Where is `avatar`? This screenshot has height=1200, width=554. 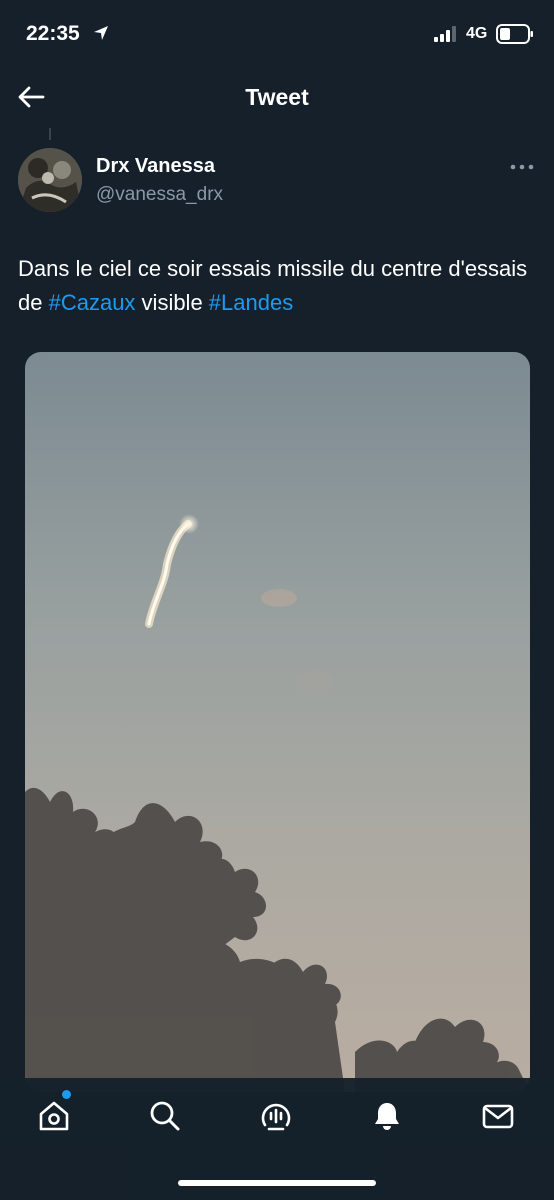 avatar is located at coordinates (50, 180).